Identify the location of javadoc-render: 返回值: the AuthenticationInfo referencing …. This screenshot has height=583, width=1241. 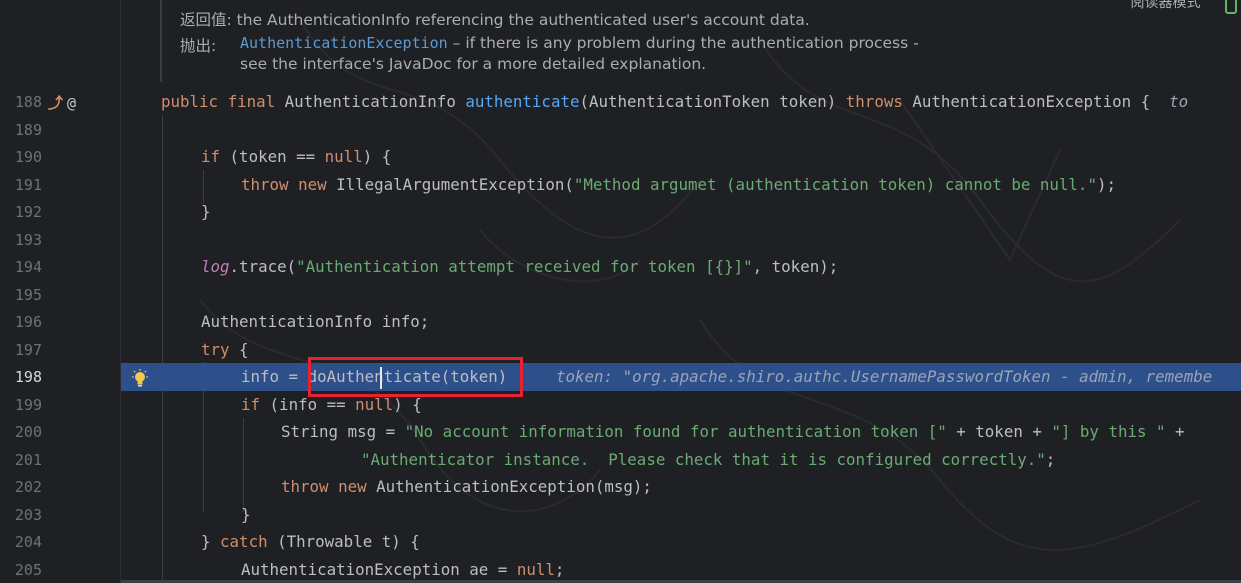
(700, 41).